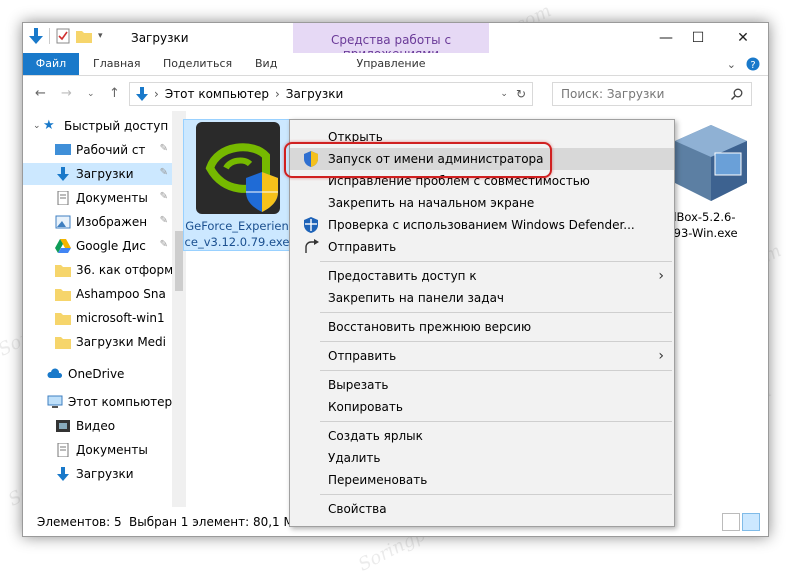 Image resolution: width=789 pixels, height=576 pixels. I want to click on nav-label: Видео, so click(96, 426).